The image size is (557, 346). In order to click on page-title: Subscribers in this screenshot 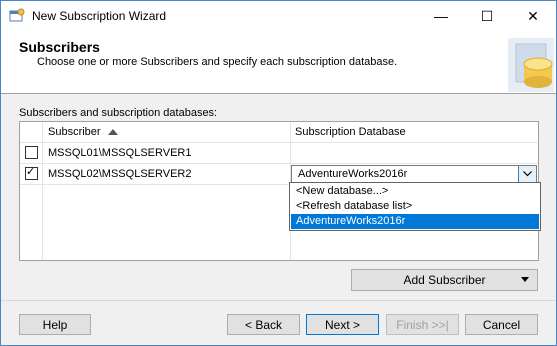, I will do `click(59, 47)`.